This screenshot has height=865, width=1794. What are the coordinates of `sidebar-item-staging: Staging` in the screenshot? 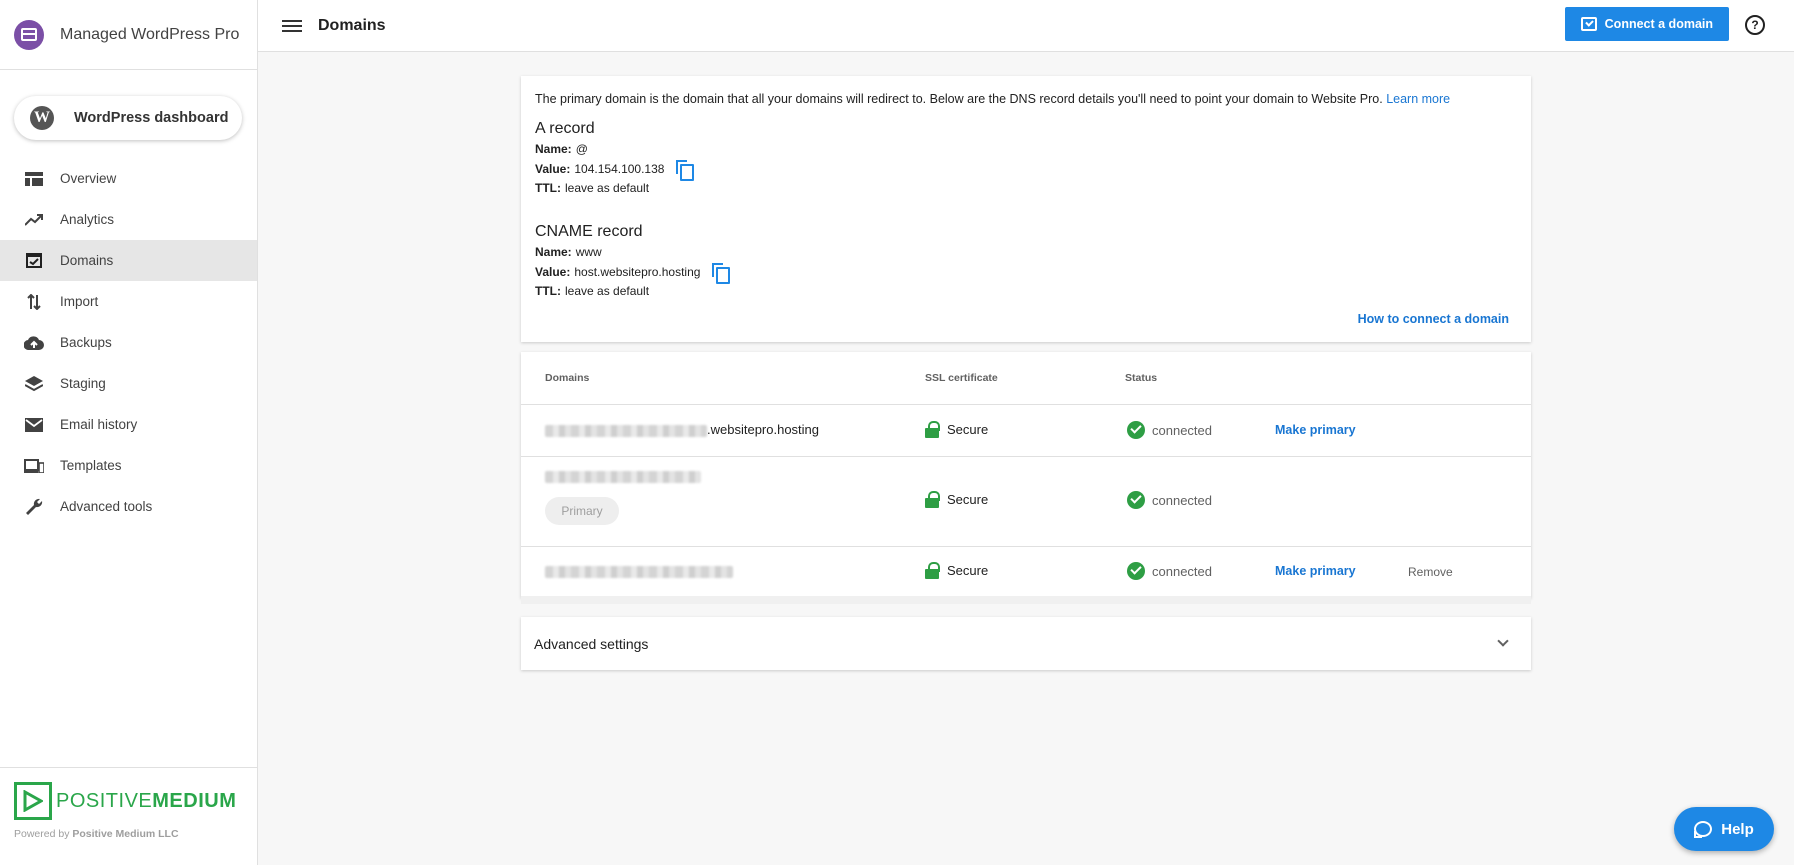 It's located at (128, 383).